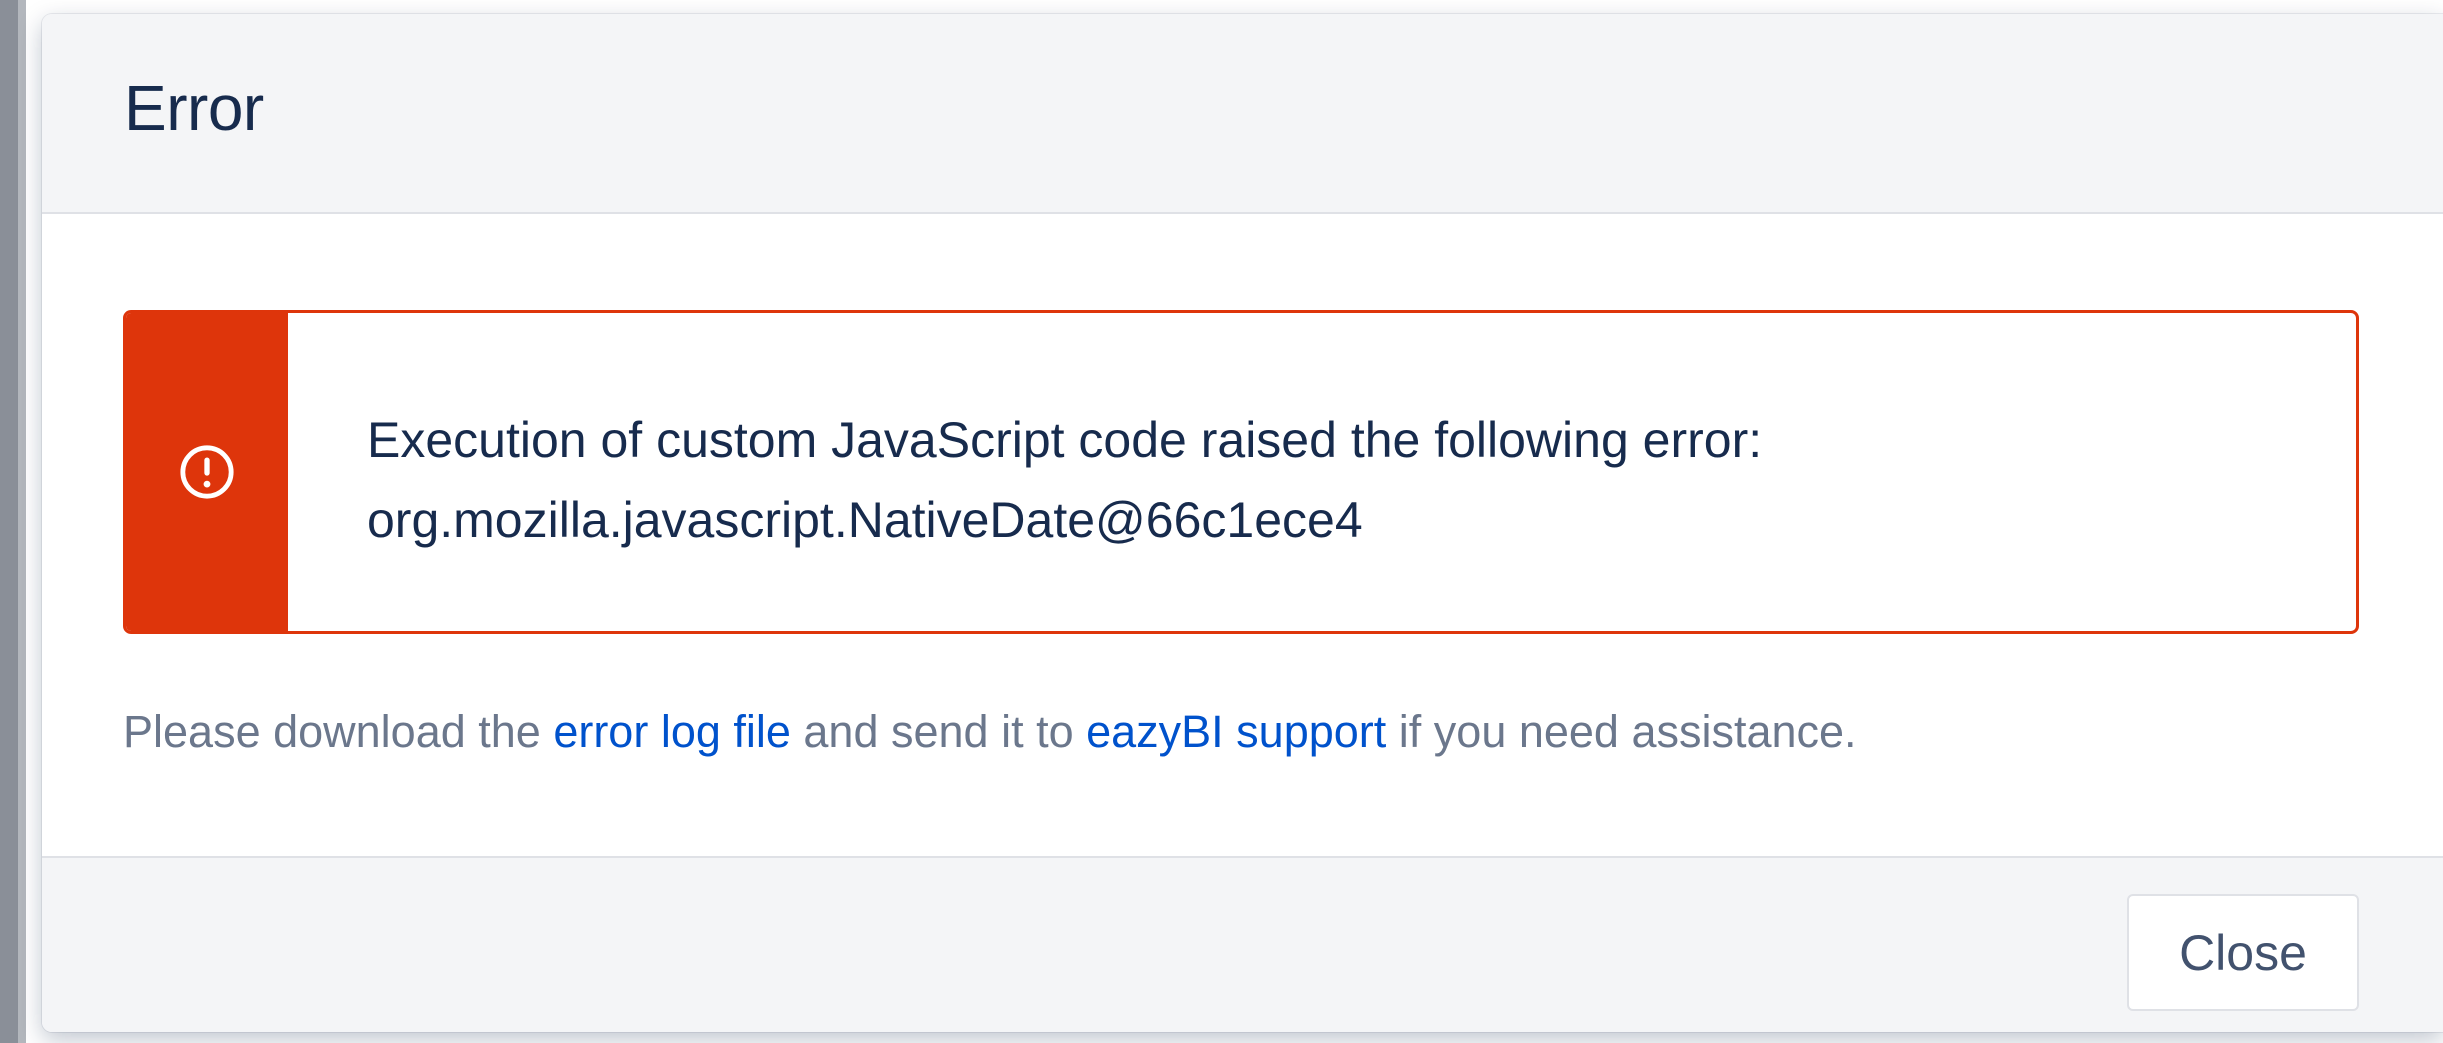 The width and height of the screenshot is (2443, 1043). What do you see at coordinates (13, 521) in the screenshot?
I see `backdrop-overlay-strip` at bounding box center [13, 521].